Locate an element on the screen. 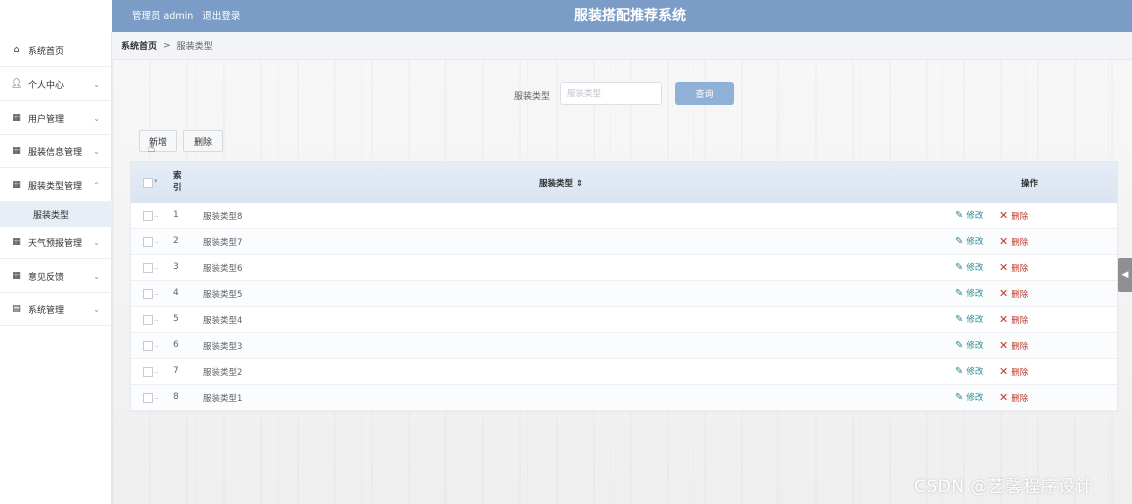 Image resolution: width=1132 pixels, height=504 pixels. cell-clothing-type: 服装类型6 is located at coordinates (223, 269).